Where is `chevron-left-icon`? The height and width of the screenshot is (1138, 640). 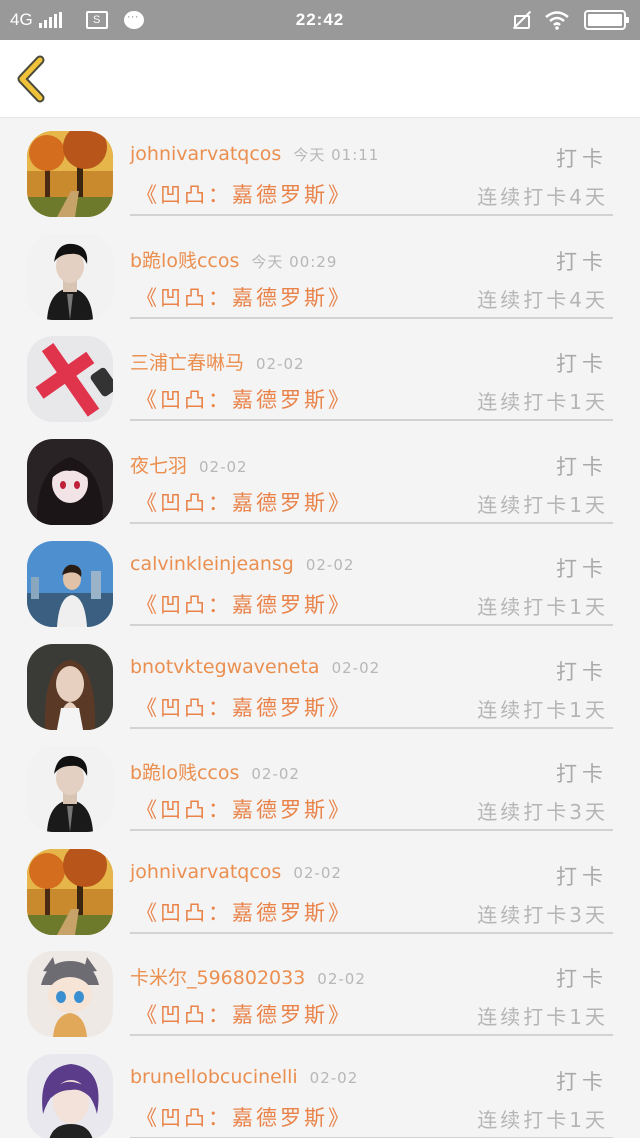
chevron-left-icon is located at coordinates (31, 79).